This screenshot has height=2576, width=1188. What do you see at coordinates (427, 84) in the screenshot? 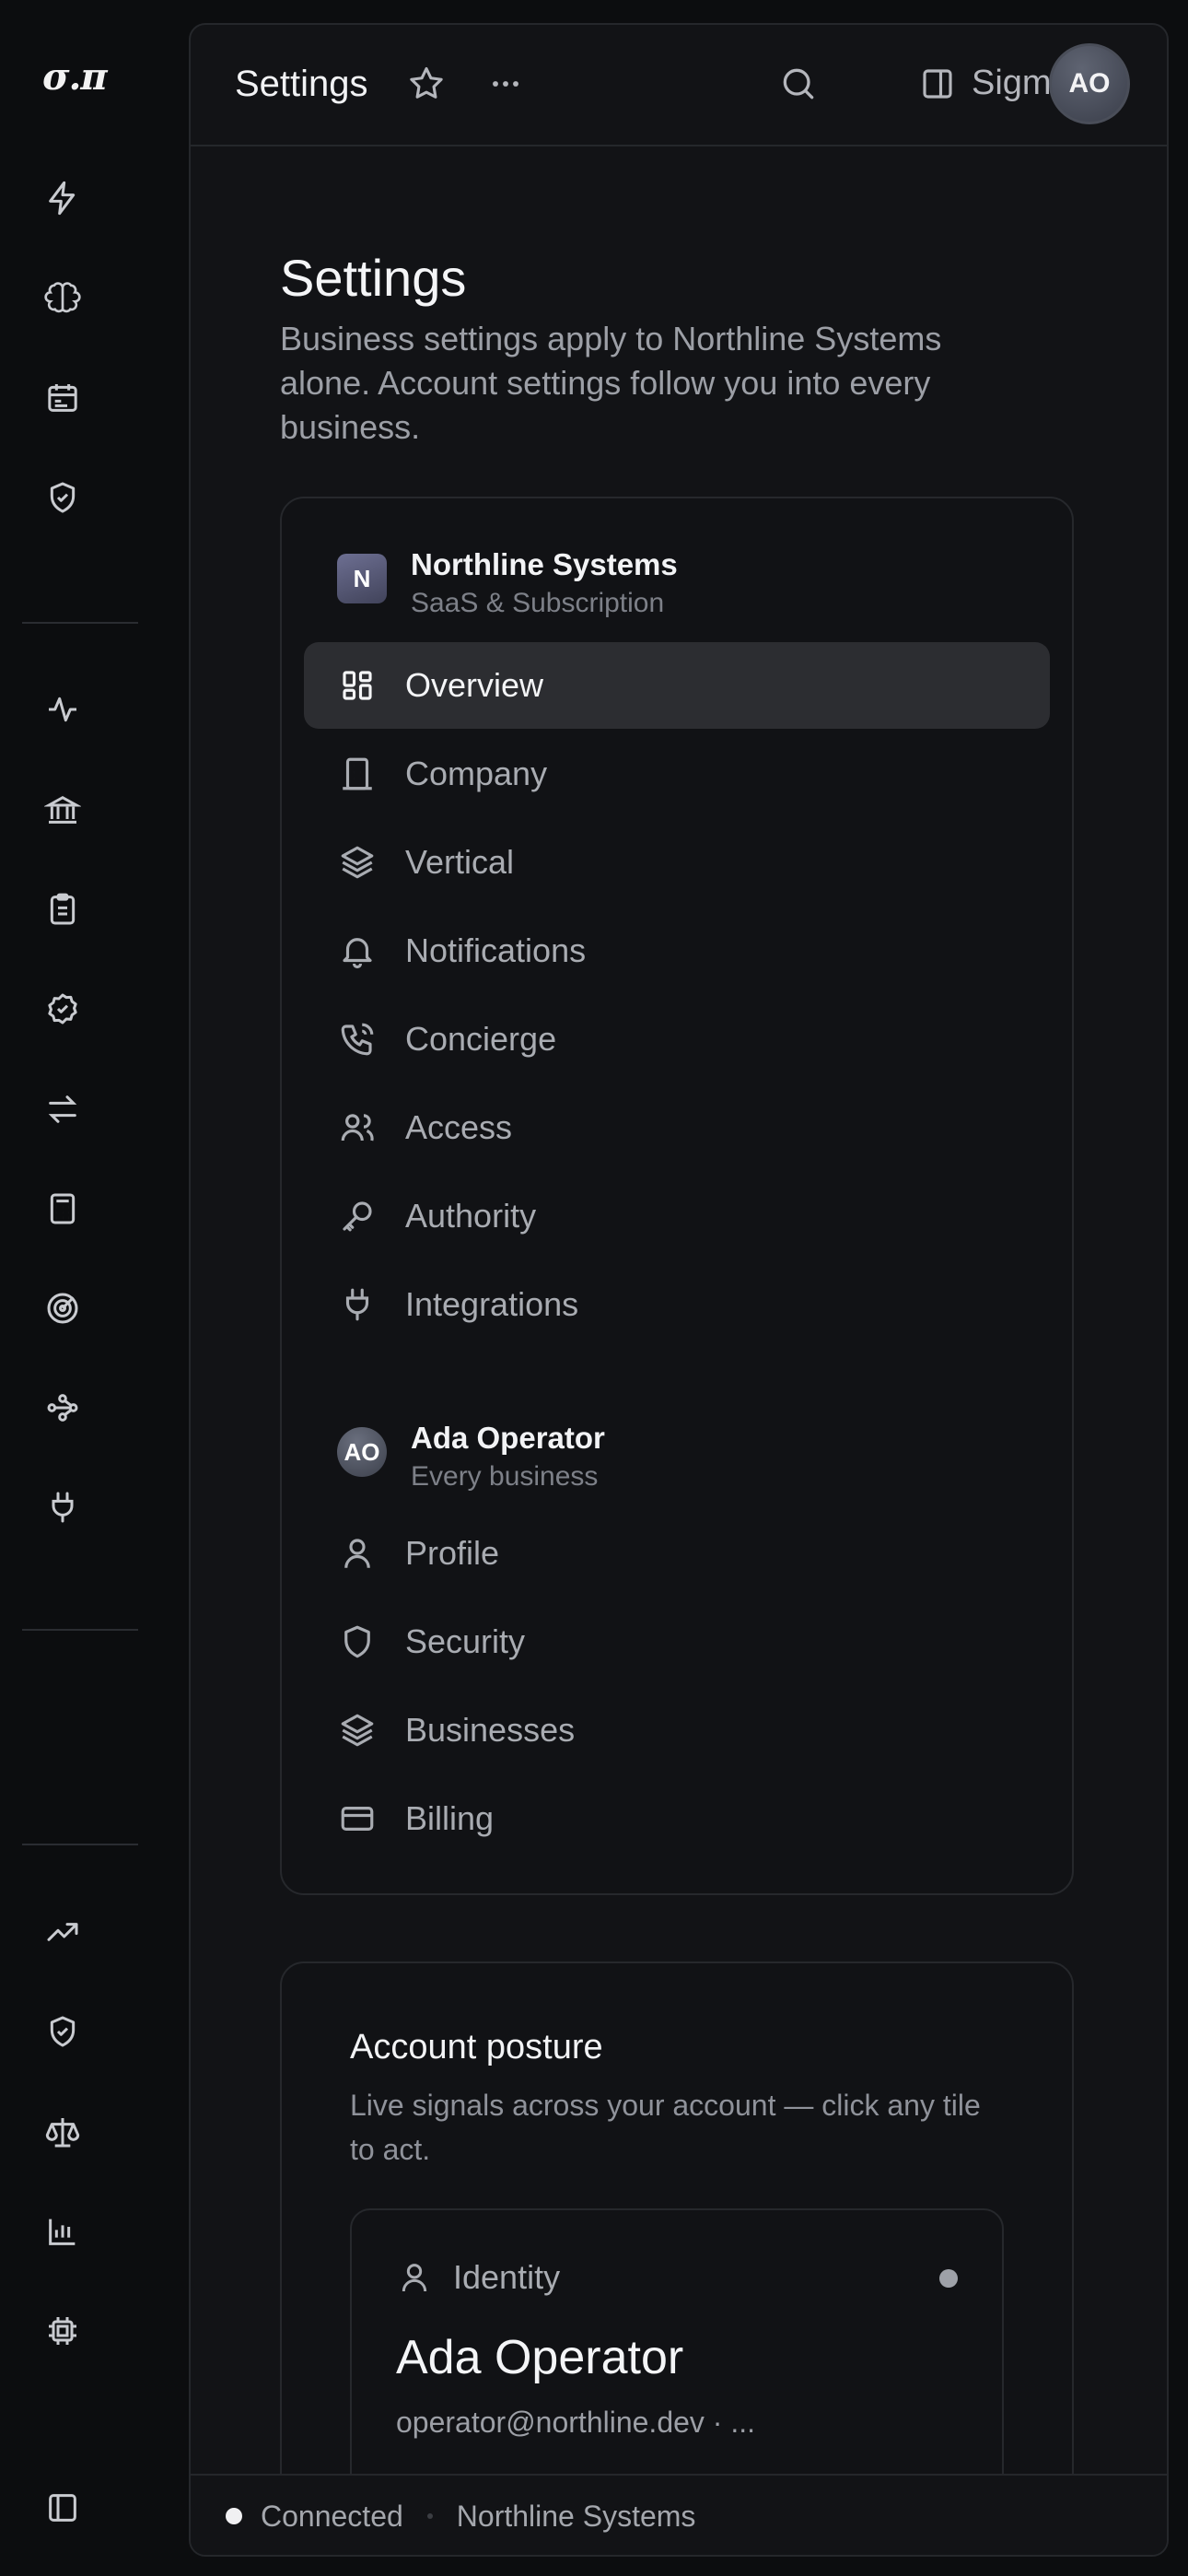
I see `star-icon` at bounding box center [427, 84].